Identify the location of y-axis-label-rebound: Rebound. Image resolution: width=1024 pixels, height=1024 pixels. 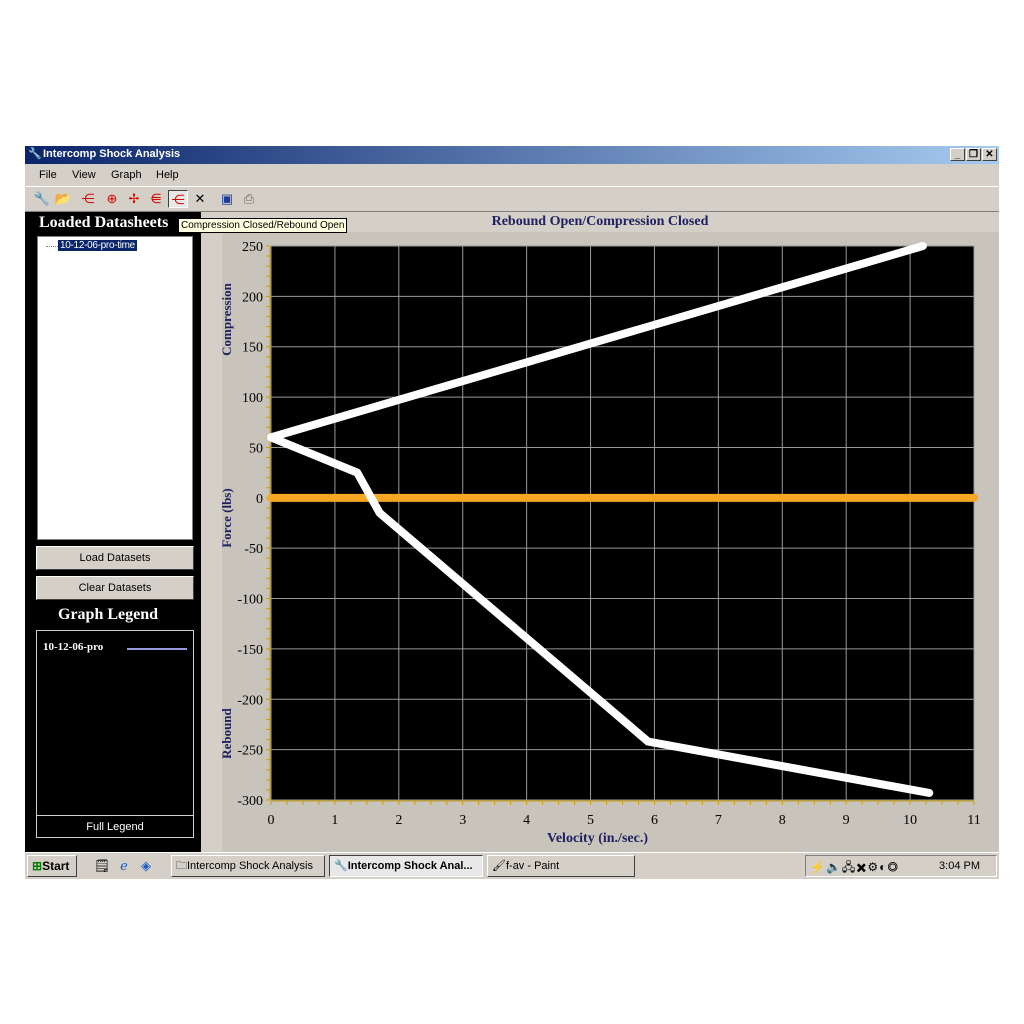
(226, 732).